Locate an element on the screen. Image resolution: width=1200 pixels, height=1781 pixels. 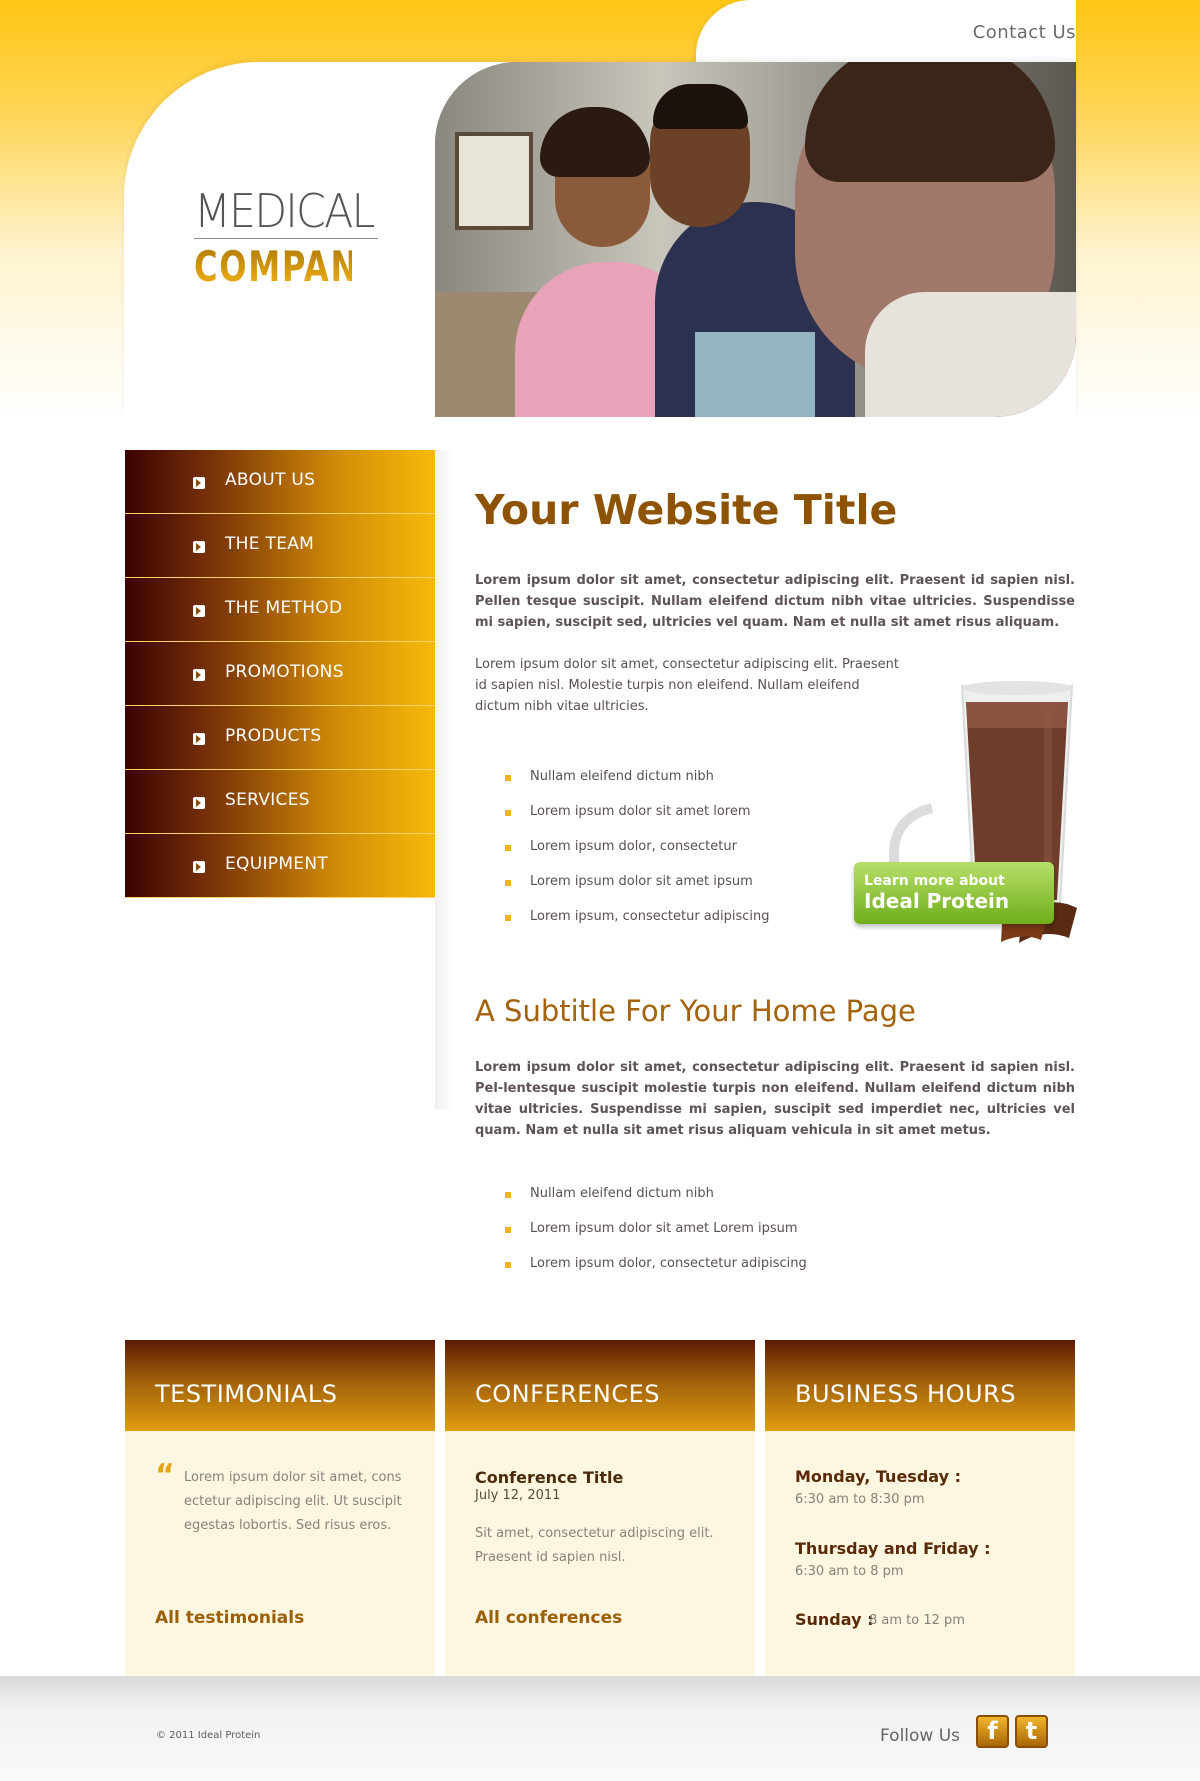
nav-item-label: THE TEAM is located at coordinates (270, 544).